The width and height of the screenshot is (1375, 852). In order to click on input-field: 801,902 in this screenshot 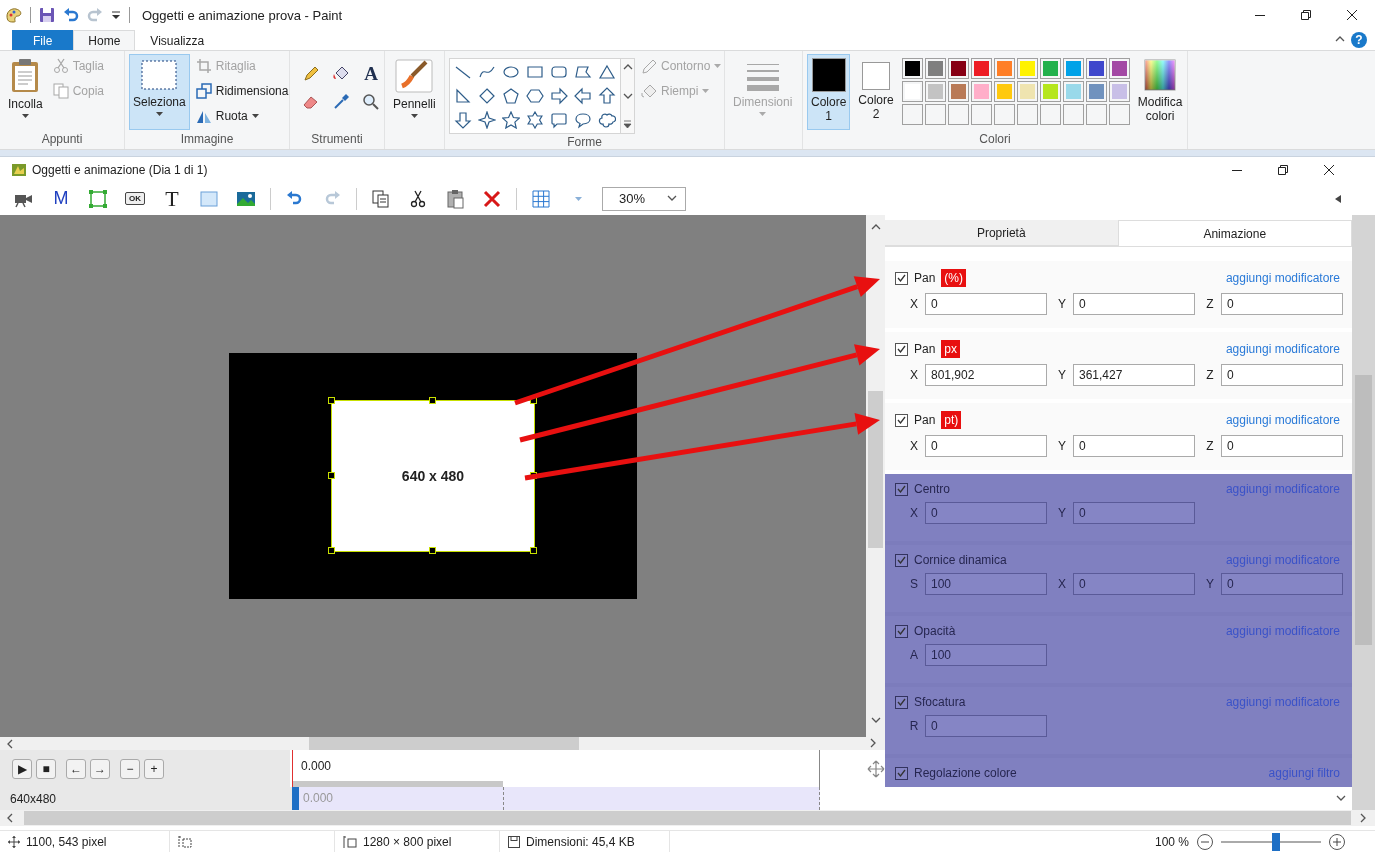, I will do `click(986, 375)`.